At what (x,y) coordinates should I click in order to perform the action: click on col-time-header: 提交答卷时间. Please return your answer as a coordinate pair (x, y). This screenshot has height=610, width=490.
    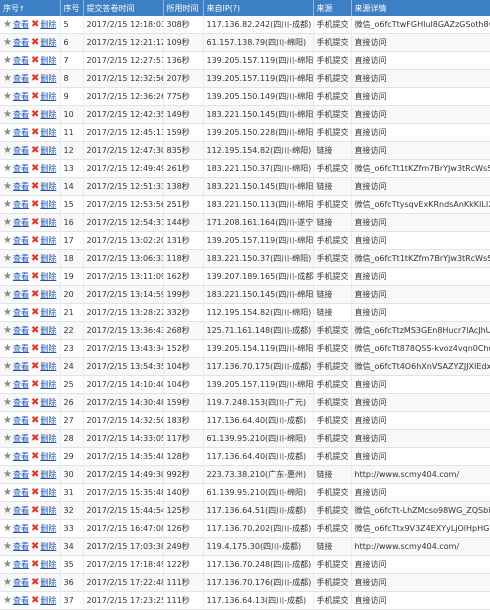
    Looking at the image, I should click on (123, 8).